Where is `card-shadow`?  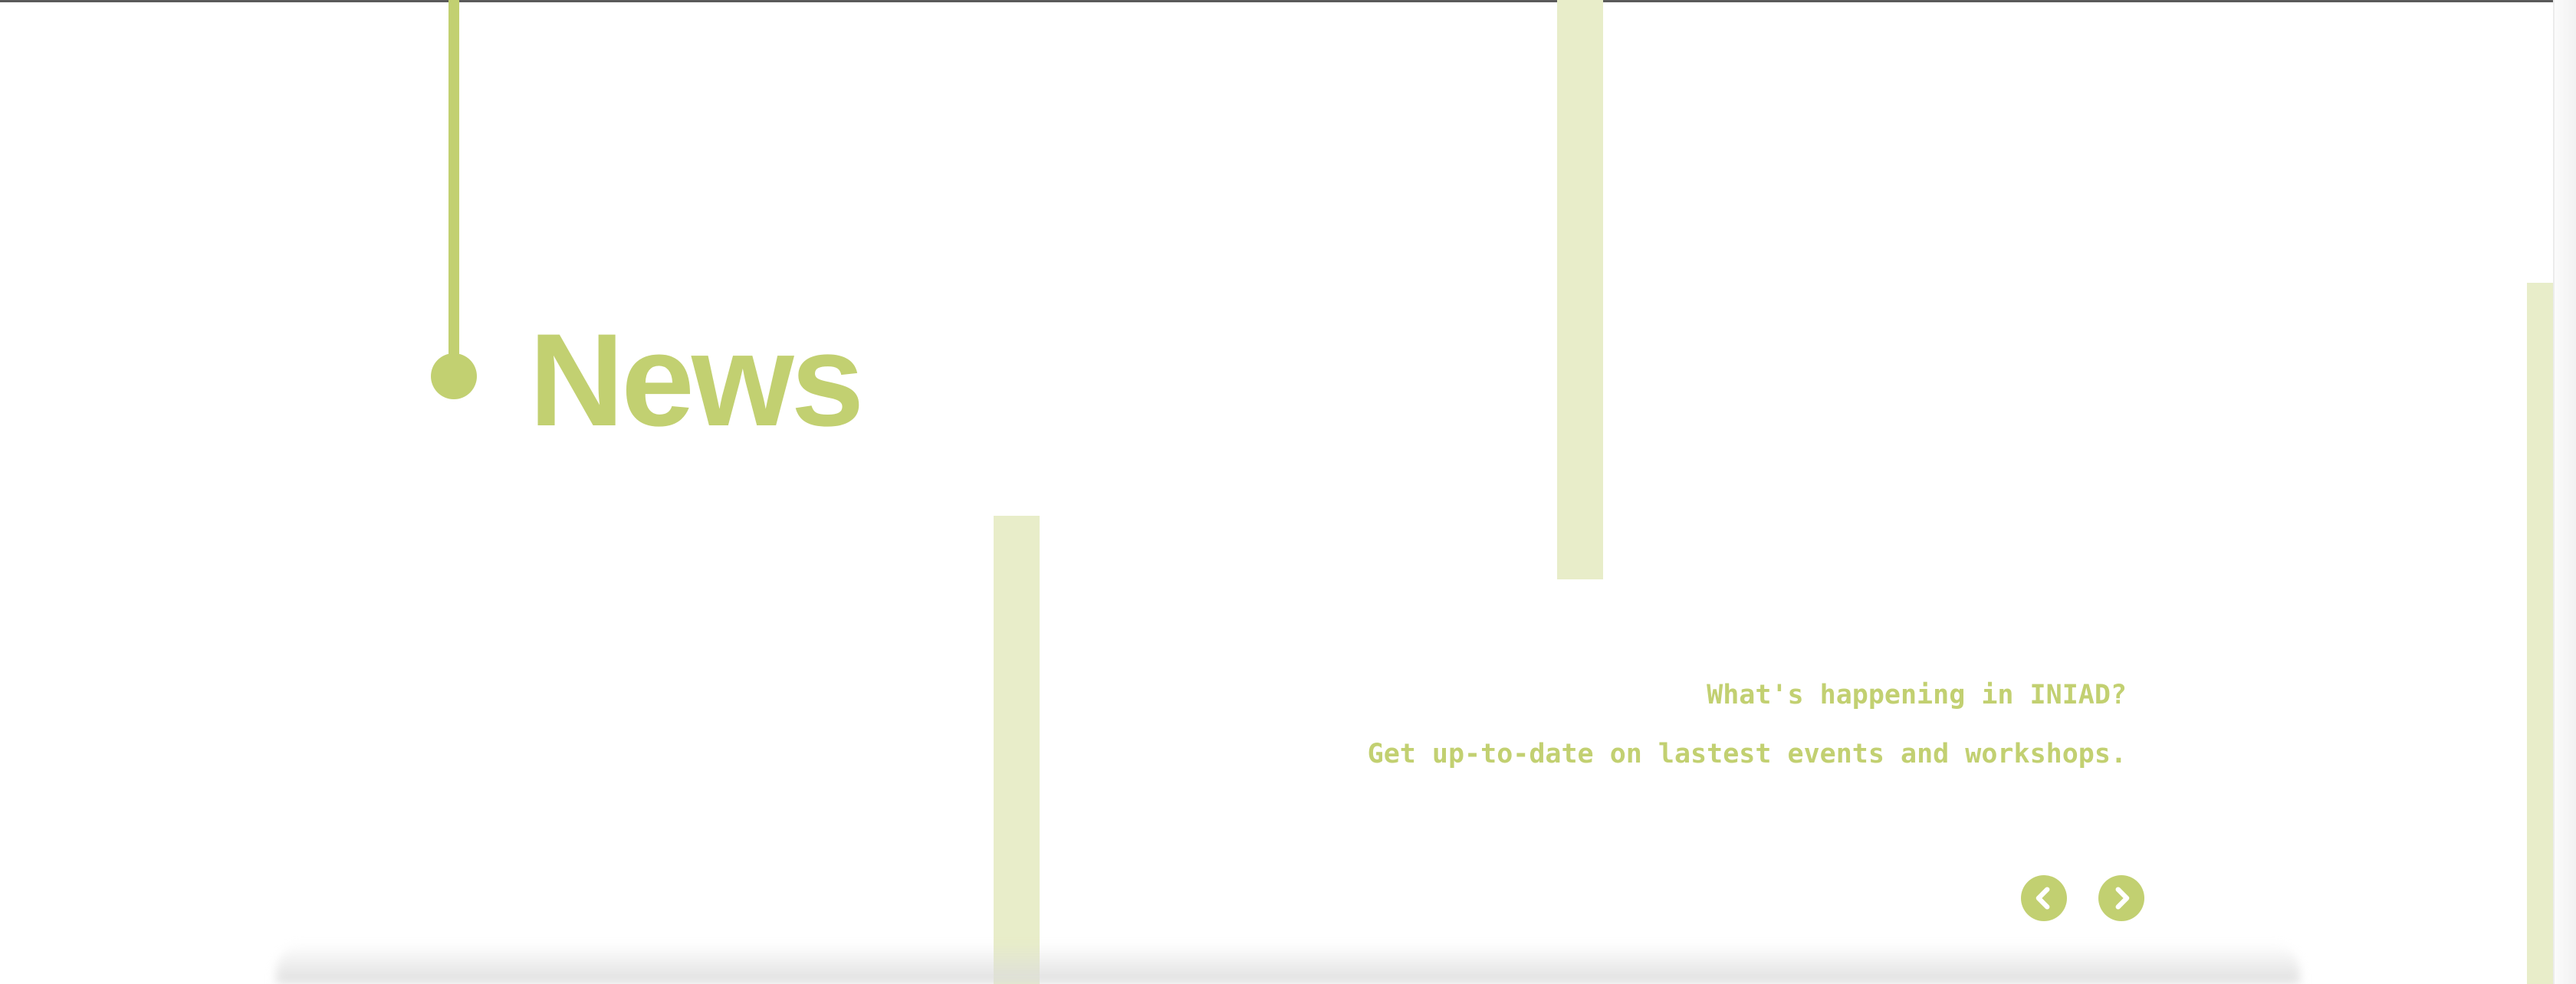 card-shadow is located at coordinates (1288, 963).